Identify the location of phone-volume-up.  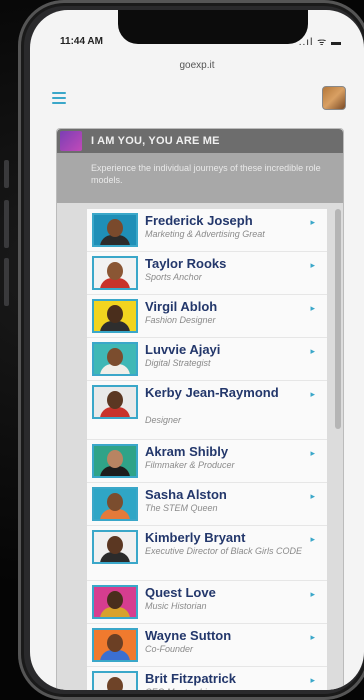
(6, 224).